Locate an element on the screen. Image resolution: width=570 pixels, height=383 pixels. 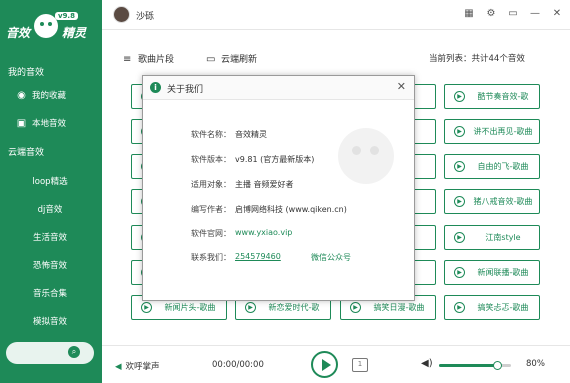
minimize-window-icon: ▭ is located at coordinates (513, 14).